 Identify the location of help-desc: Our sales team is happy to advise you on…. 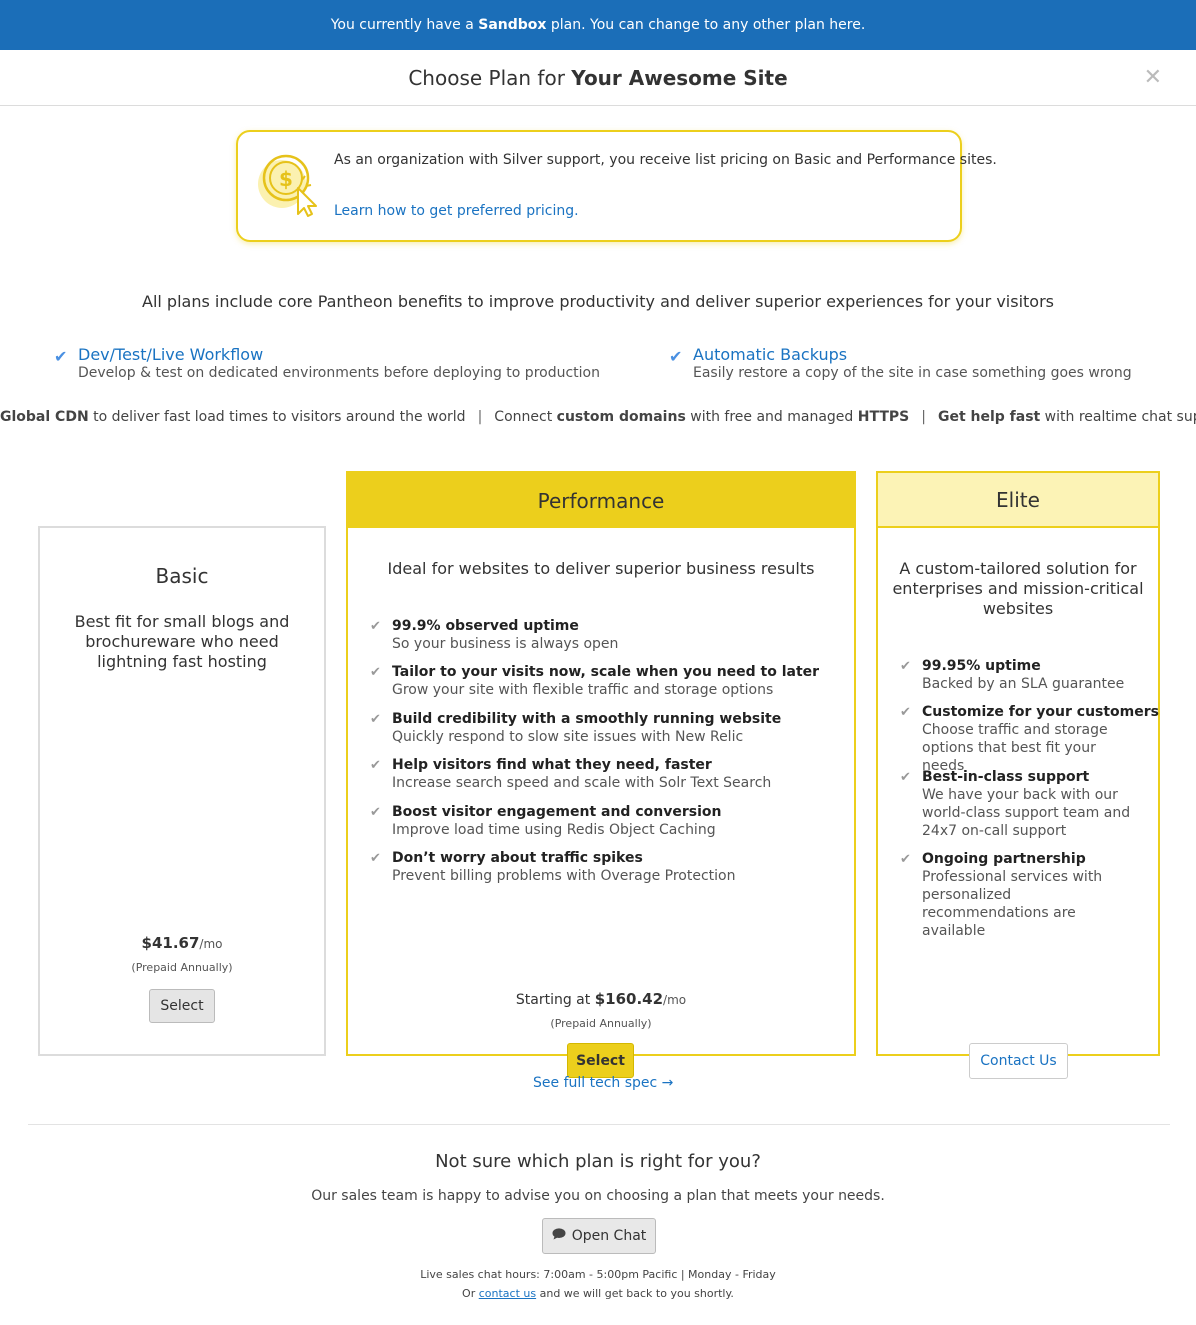
(598, 1196).